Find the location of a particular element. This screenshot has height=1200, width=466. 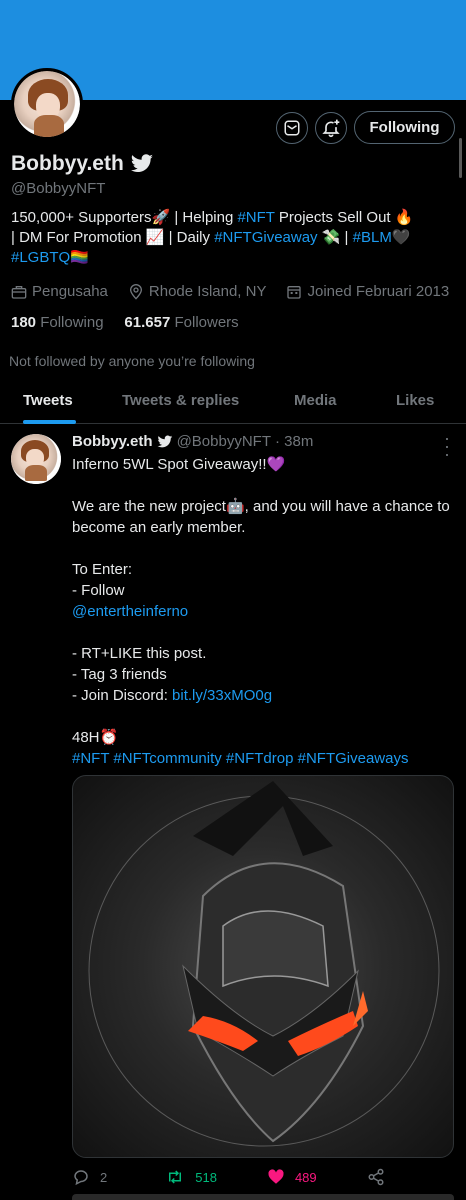

share-button is located at coordinates (376, 1177).